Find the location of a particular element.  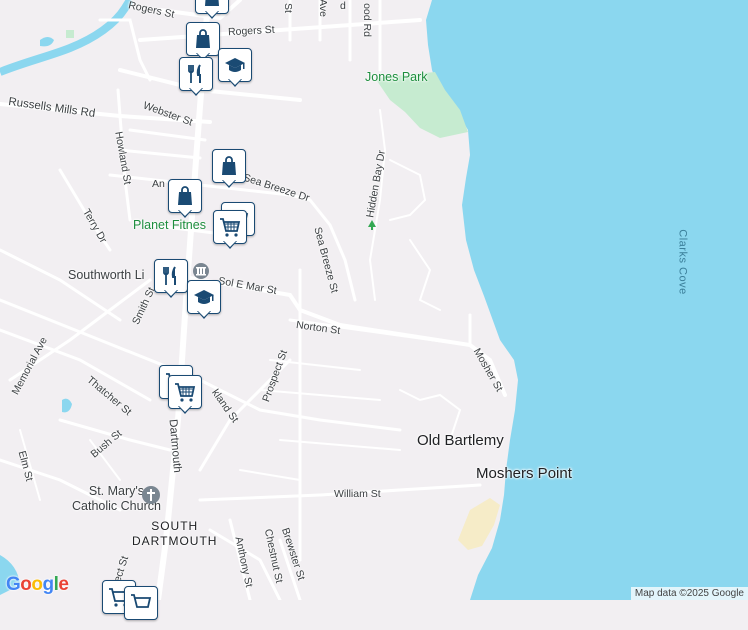

small-park is located at coordinates (70, 34).